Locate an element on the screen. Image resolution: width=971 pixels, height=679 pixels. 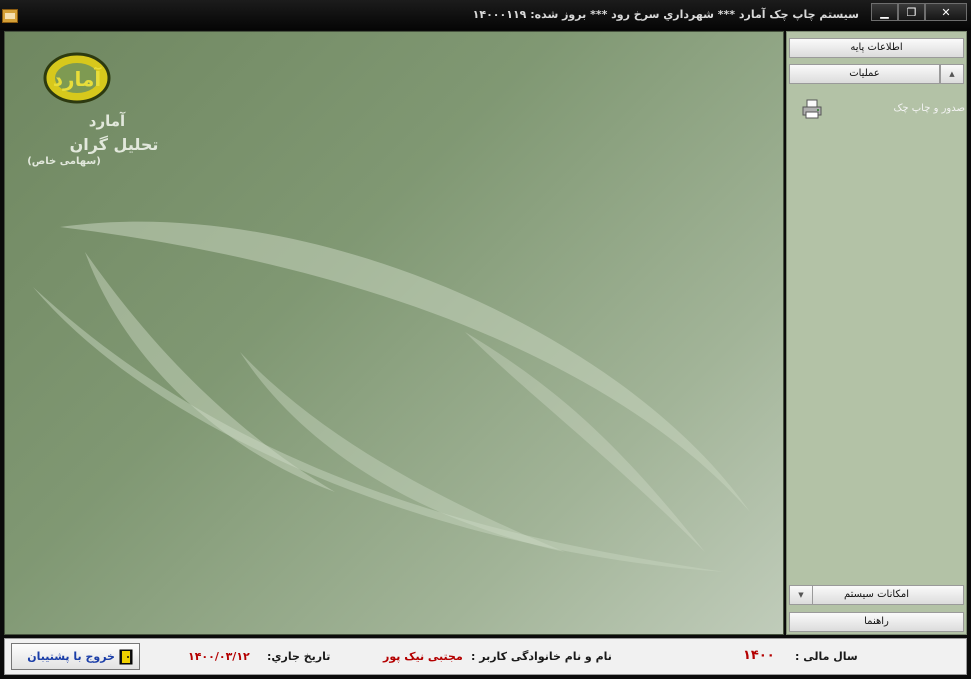
logo-line-2: تحلیل گران is located at coordinates (114, 144).